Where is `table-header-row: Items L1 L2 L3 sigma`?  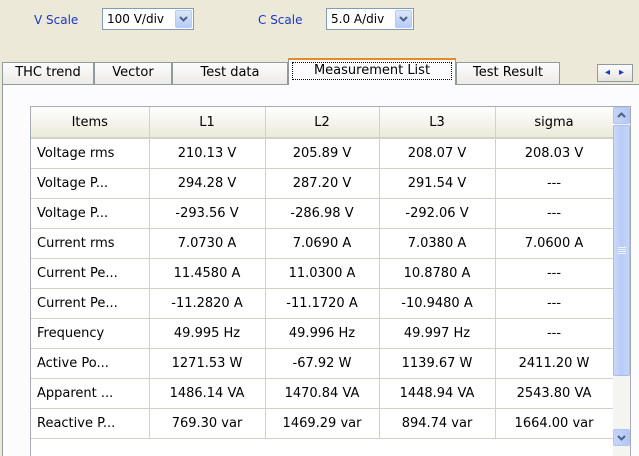
table-header-row: Items L1 L2 L3 sigma is located at coordinates (322, 123).